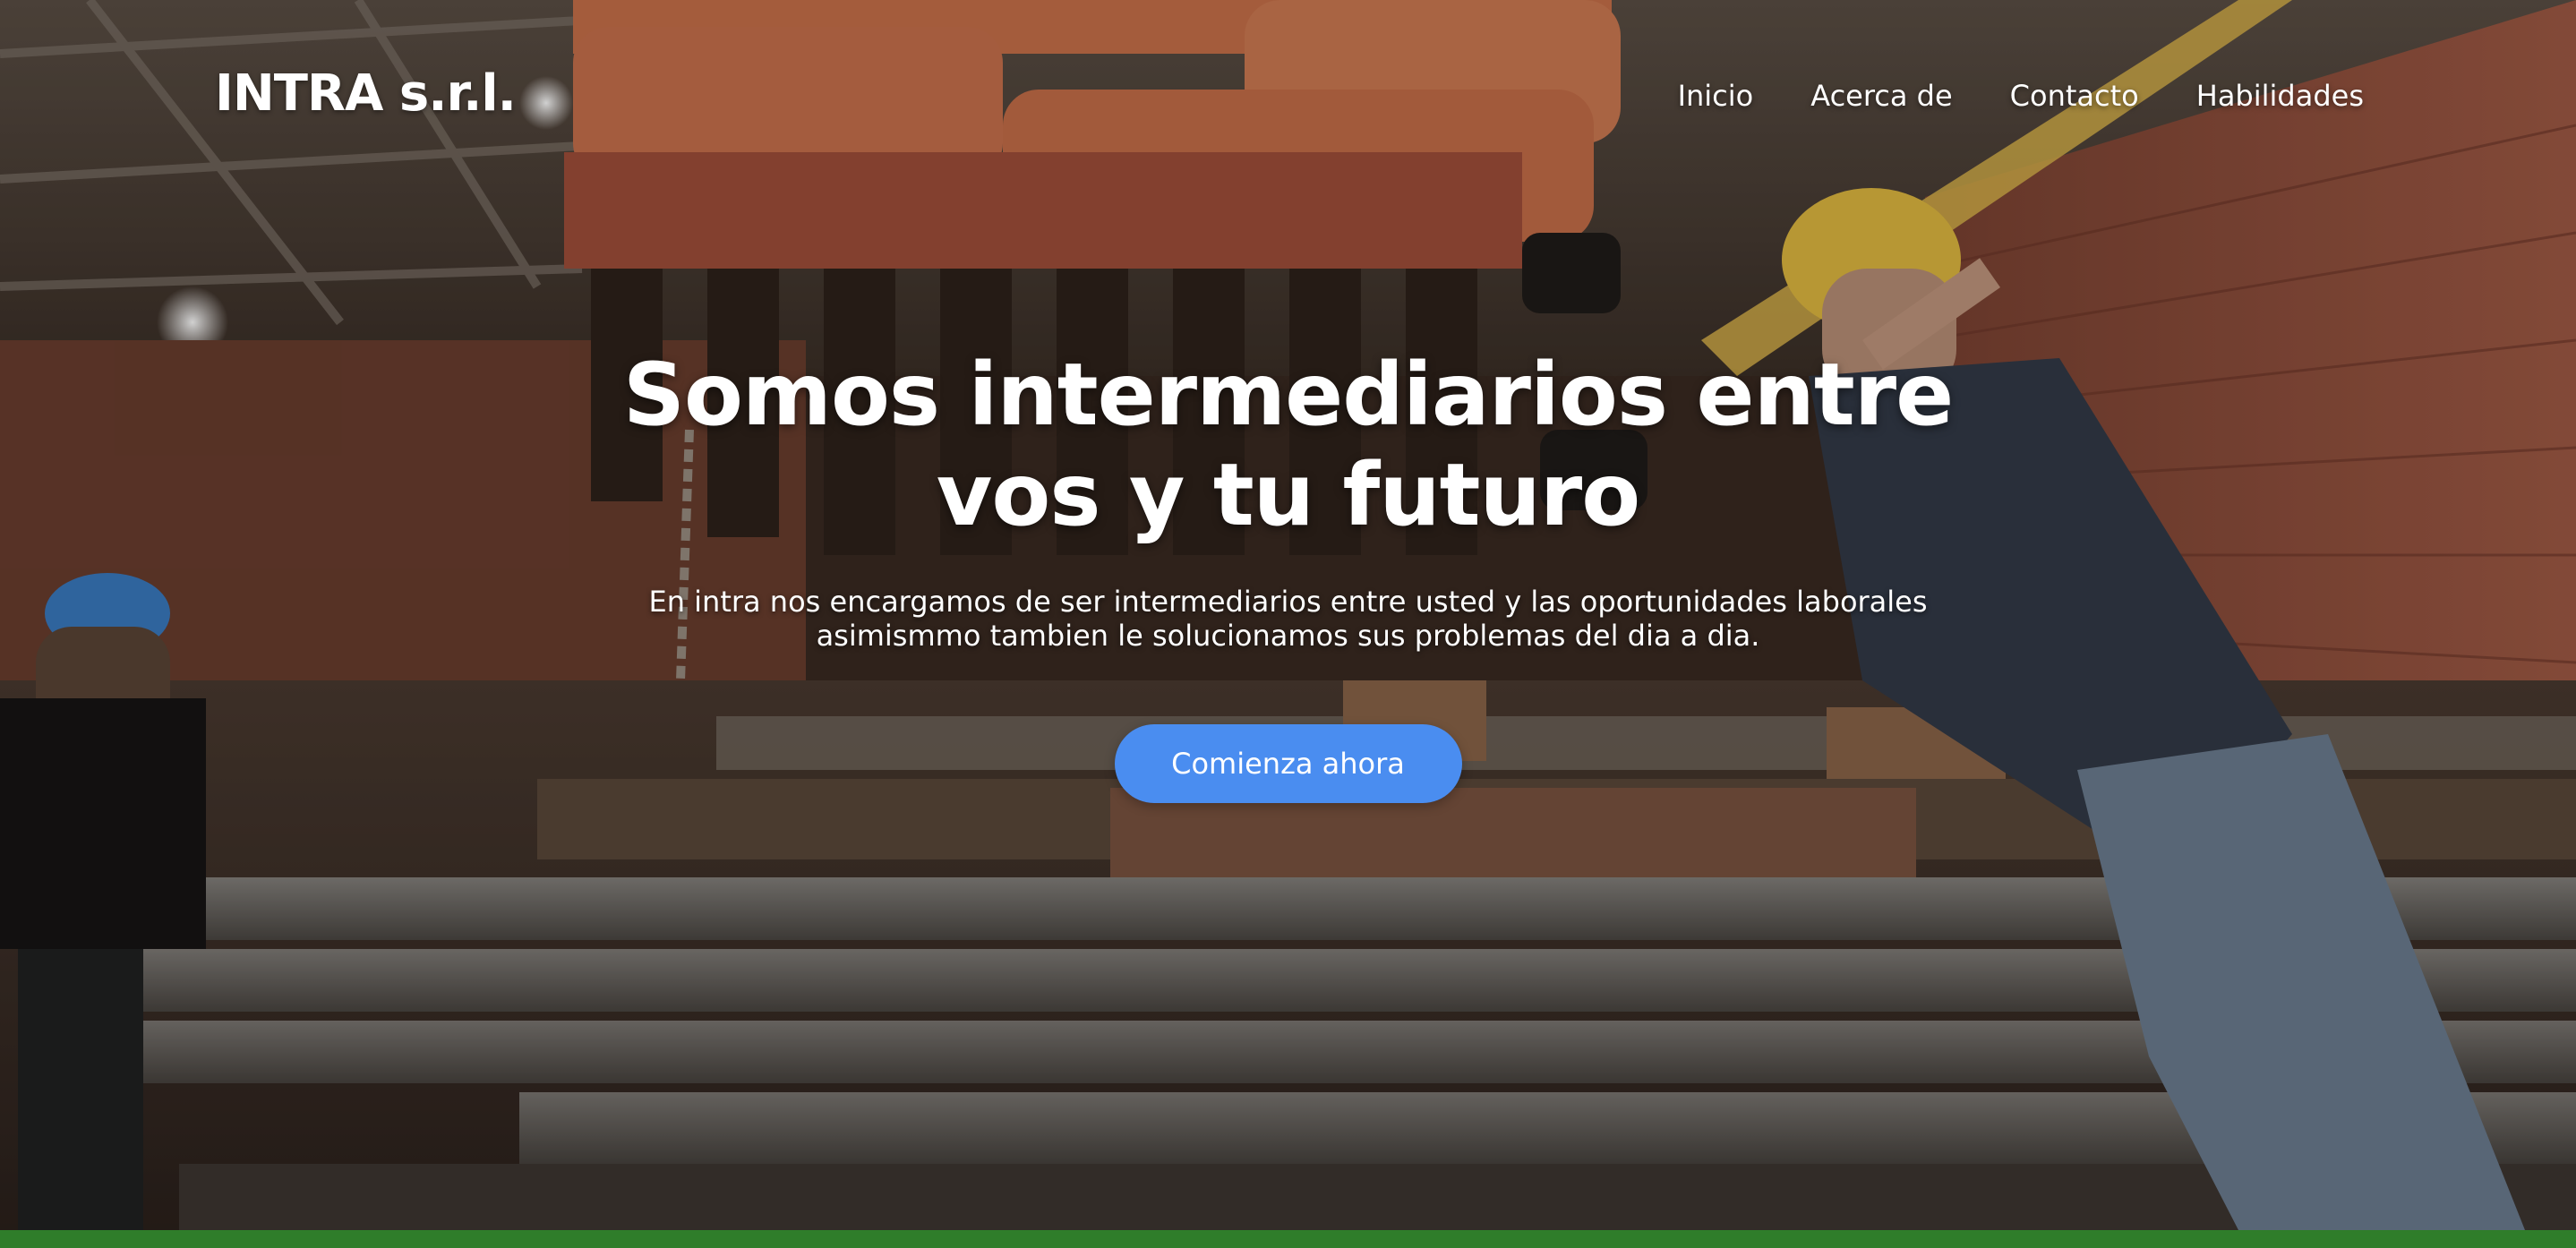 The width and height of the screenshot is (2576, 1248). What do you see at coordinates (1716, 96) in the screenshot?
I see `nav-item-inicio: Inicio` at bounding box center [1716, 96].